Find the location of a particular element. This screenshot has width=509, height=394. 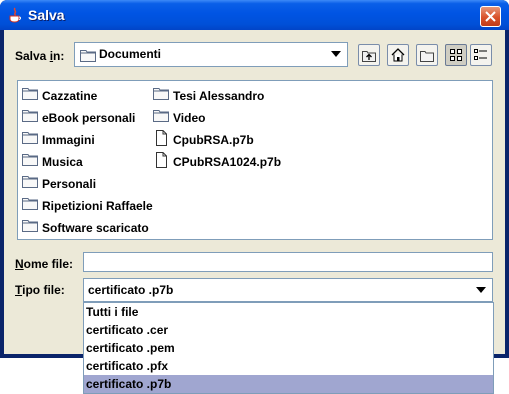

new-folder-button is located at coordinates (427, 55).